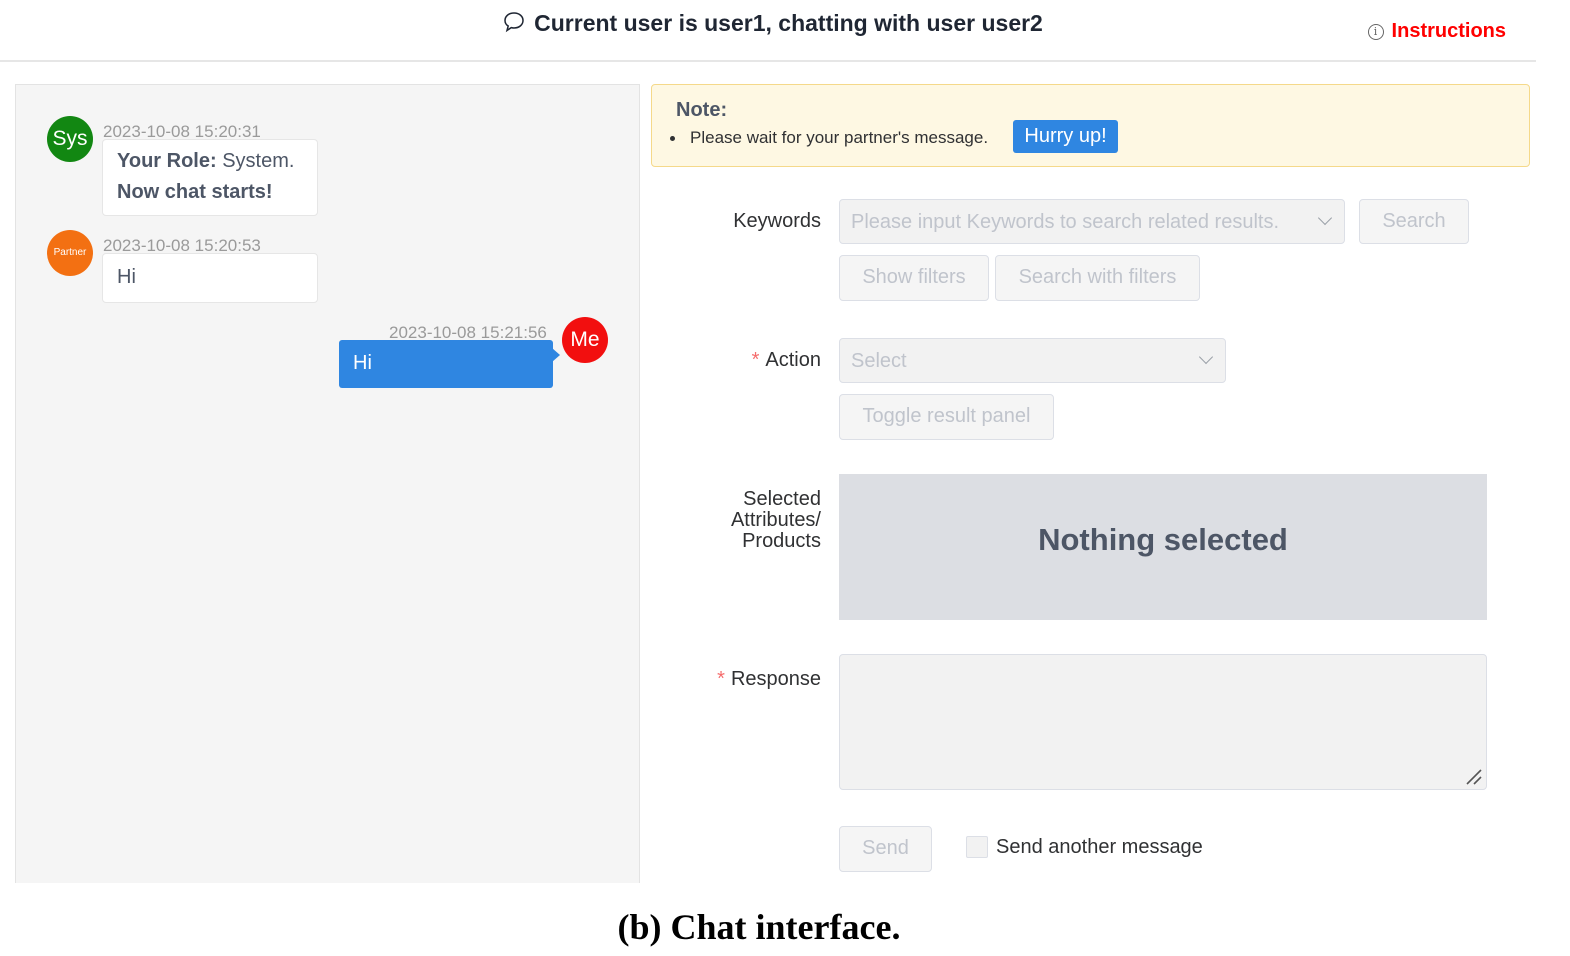 The width and height of the screenshot is (1570, 956). I want to click on search-button: Search, so click(1414, 221).